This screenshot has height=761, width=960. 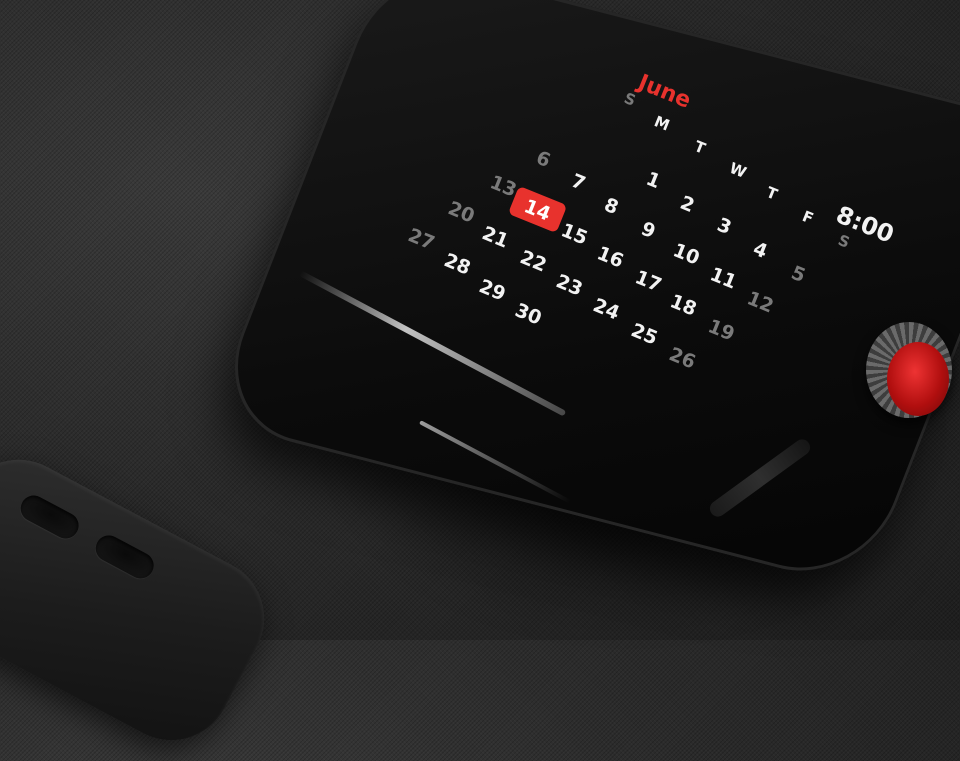 I want to click on watch-band, so click(x=143, y=599).